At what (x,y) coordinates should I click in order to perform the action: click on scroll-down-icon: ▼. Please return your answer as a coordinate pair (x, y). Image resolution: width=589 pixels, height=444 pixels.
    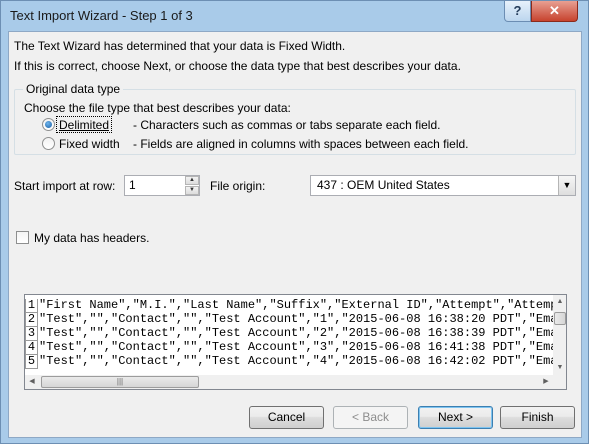
    Looking at the image, I should click on (559, 368).